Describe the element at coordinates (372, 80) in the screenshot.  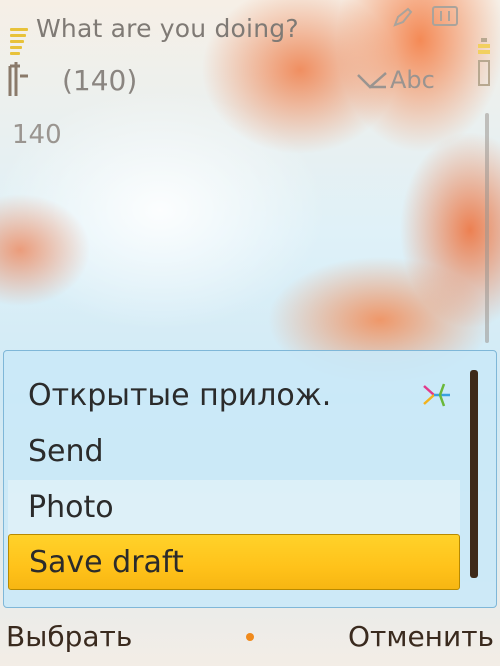
I see `pen-input-icon` at that location.